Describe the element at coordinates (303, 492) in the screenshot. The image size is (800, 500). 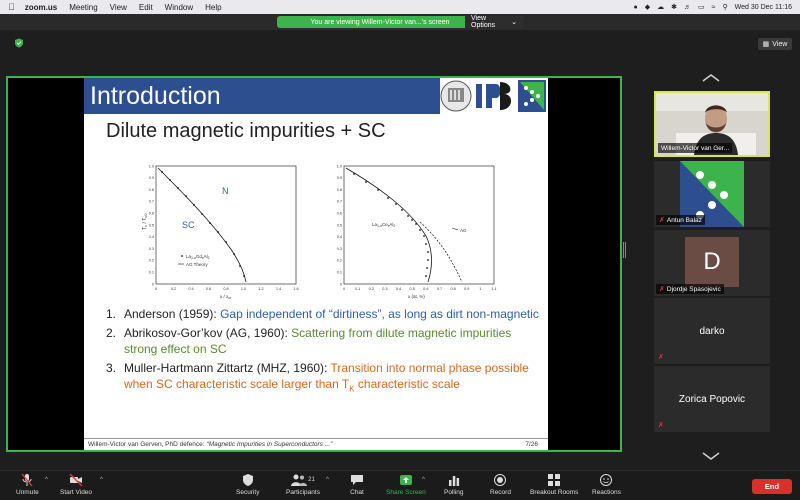
I see `participants-label: Participants` at that location.